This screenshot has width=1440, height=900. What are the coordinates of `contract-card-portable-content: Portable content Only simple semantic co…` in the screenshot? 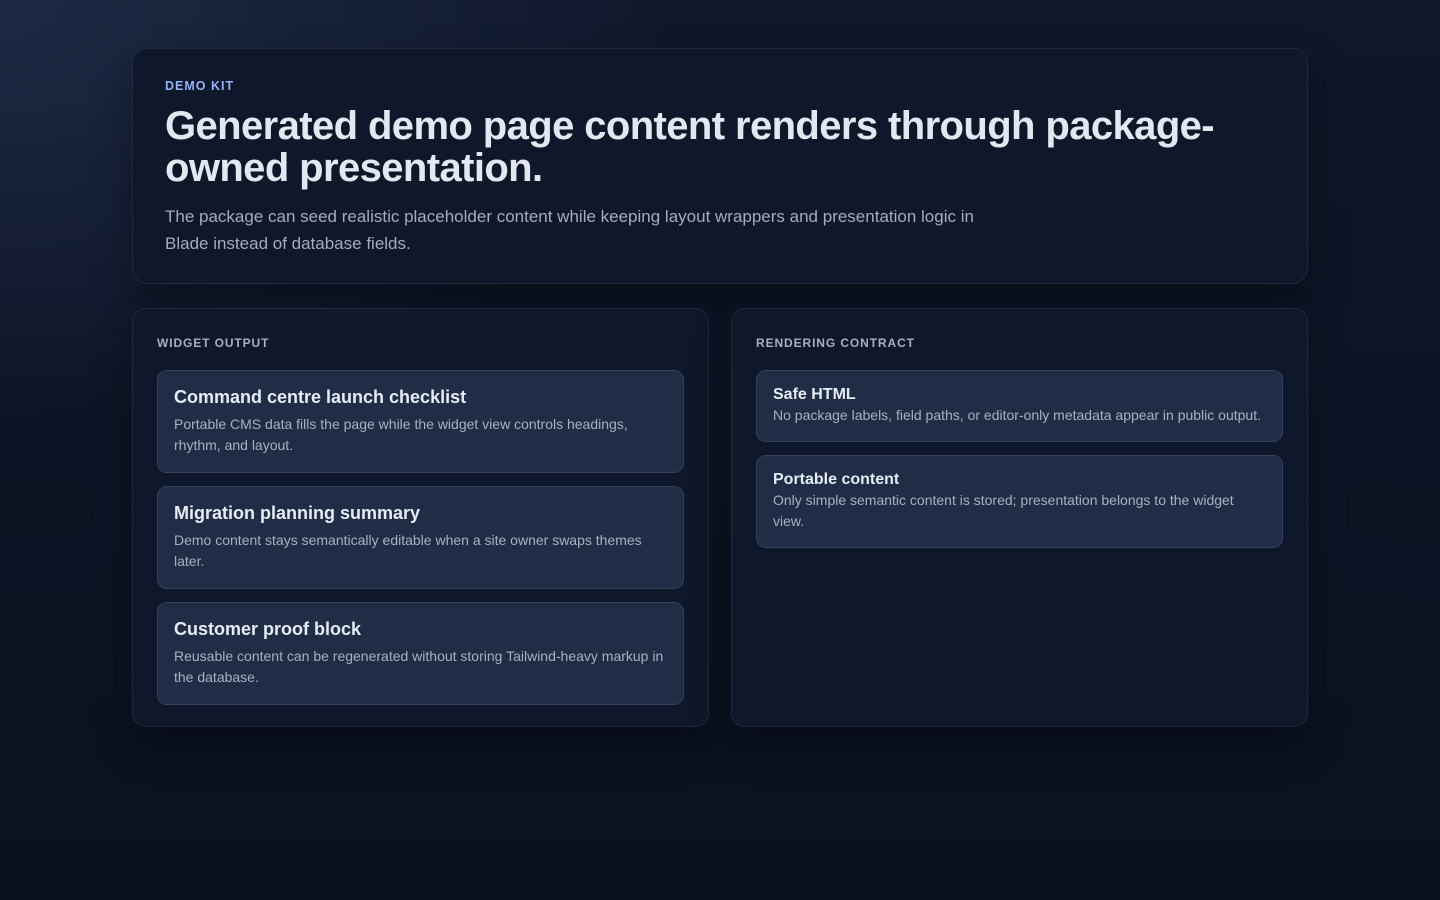 It's located at (1019, 501).